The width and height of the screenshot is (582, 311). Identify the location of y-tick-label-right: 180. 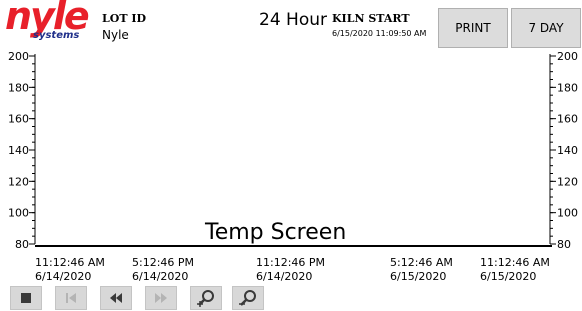
(567, 87).